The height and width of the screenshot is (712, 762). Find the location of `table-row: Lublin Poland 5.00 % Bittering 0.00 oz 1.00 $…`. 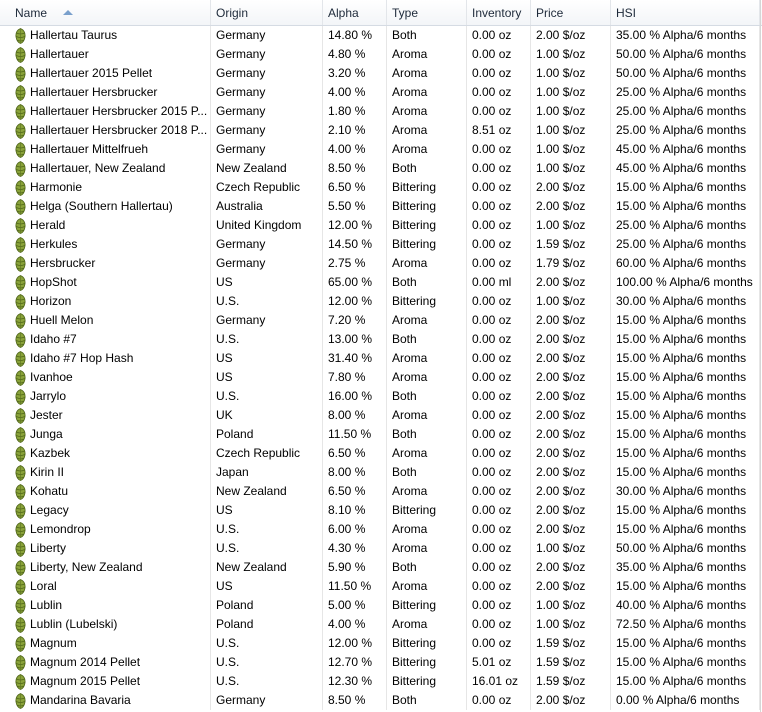

table-row: Lublin Poland 5.00 % Bittering 0.00 oz 1.00 $… is located at coordinates (380, 605).